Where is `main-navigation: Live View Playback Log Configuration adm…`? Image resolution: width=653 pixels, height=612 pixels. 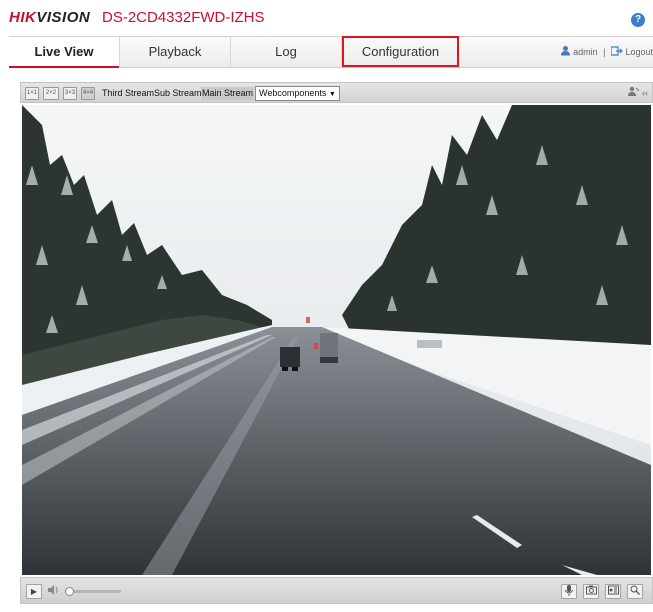
main-navigation: Live View Playback Log Configuration adm… is located at coordinates (331, 52).